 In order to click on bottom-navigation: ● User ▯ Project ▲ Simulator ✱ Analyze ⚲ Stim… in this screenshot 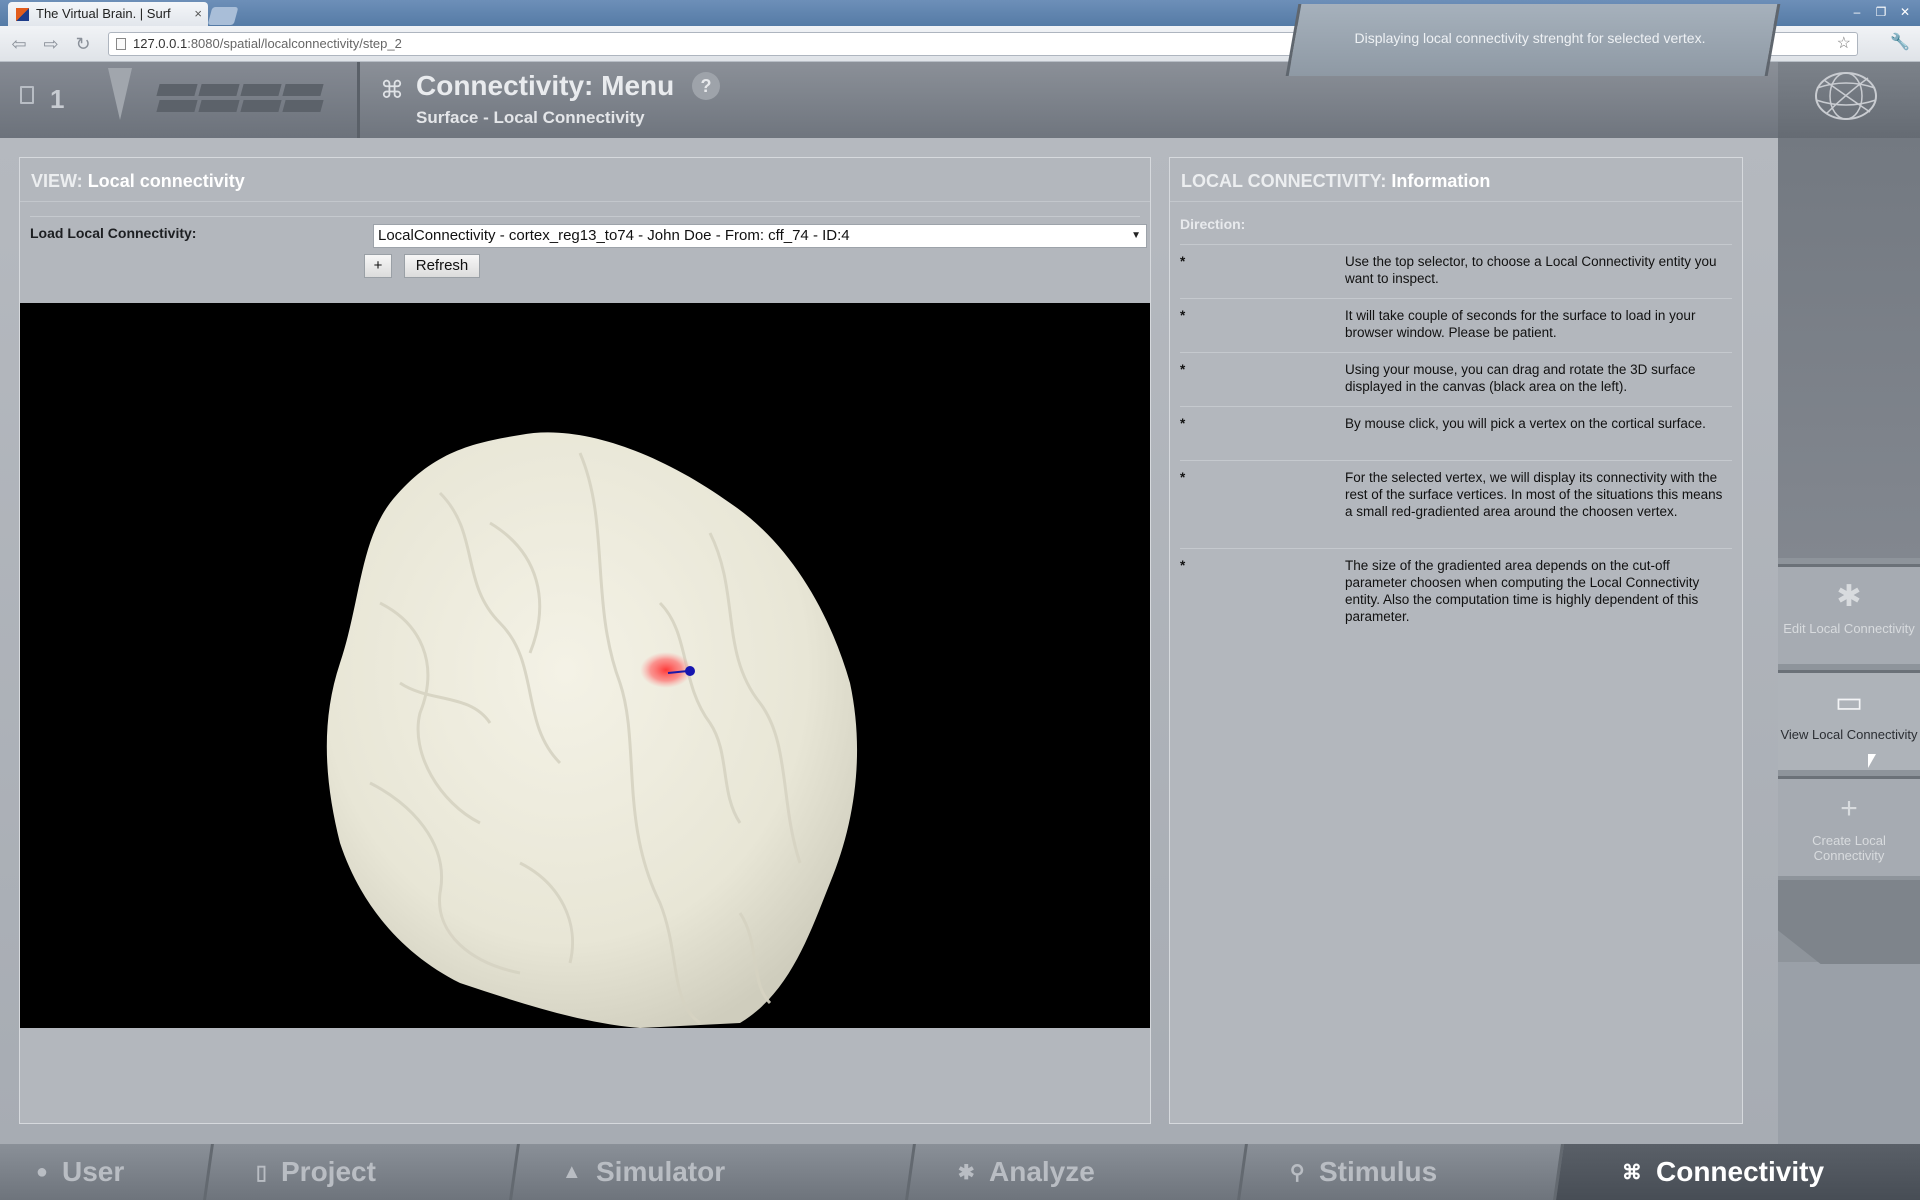, I will do `click(960, 1172)`.